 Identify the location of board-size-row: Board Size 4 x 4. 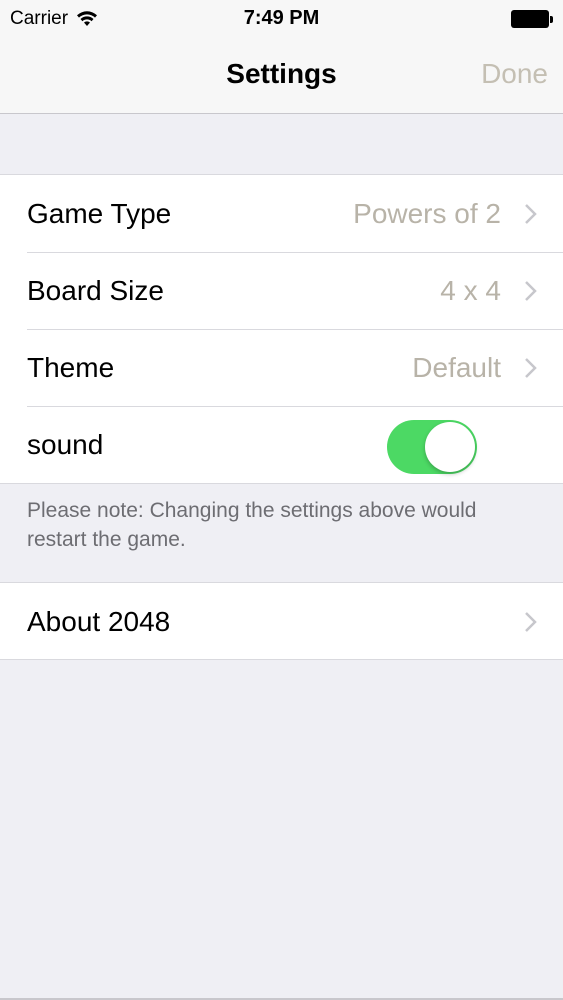
(281, 290).